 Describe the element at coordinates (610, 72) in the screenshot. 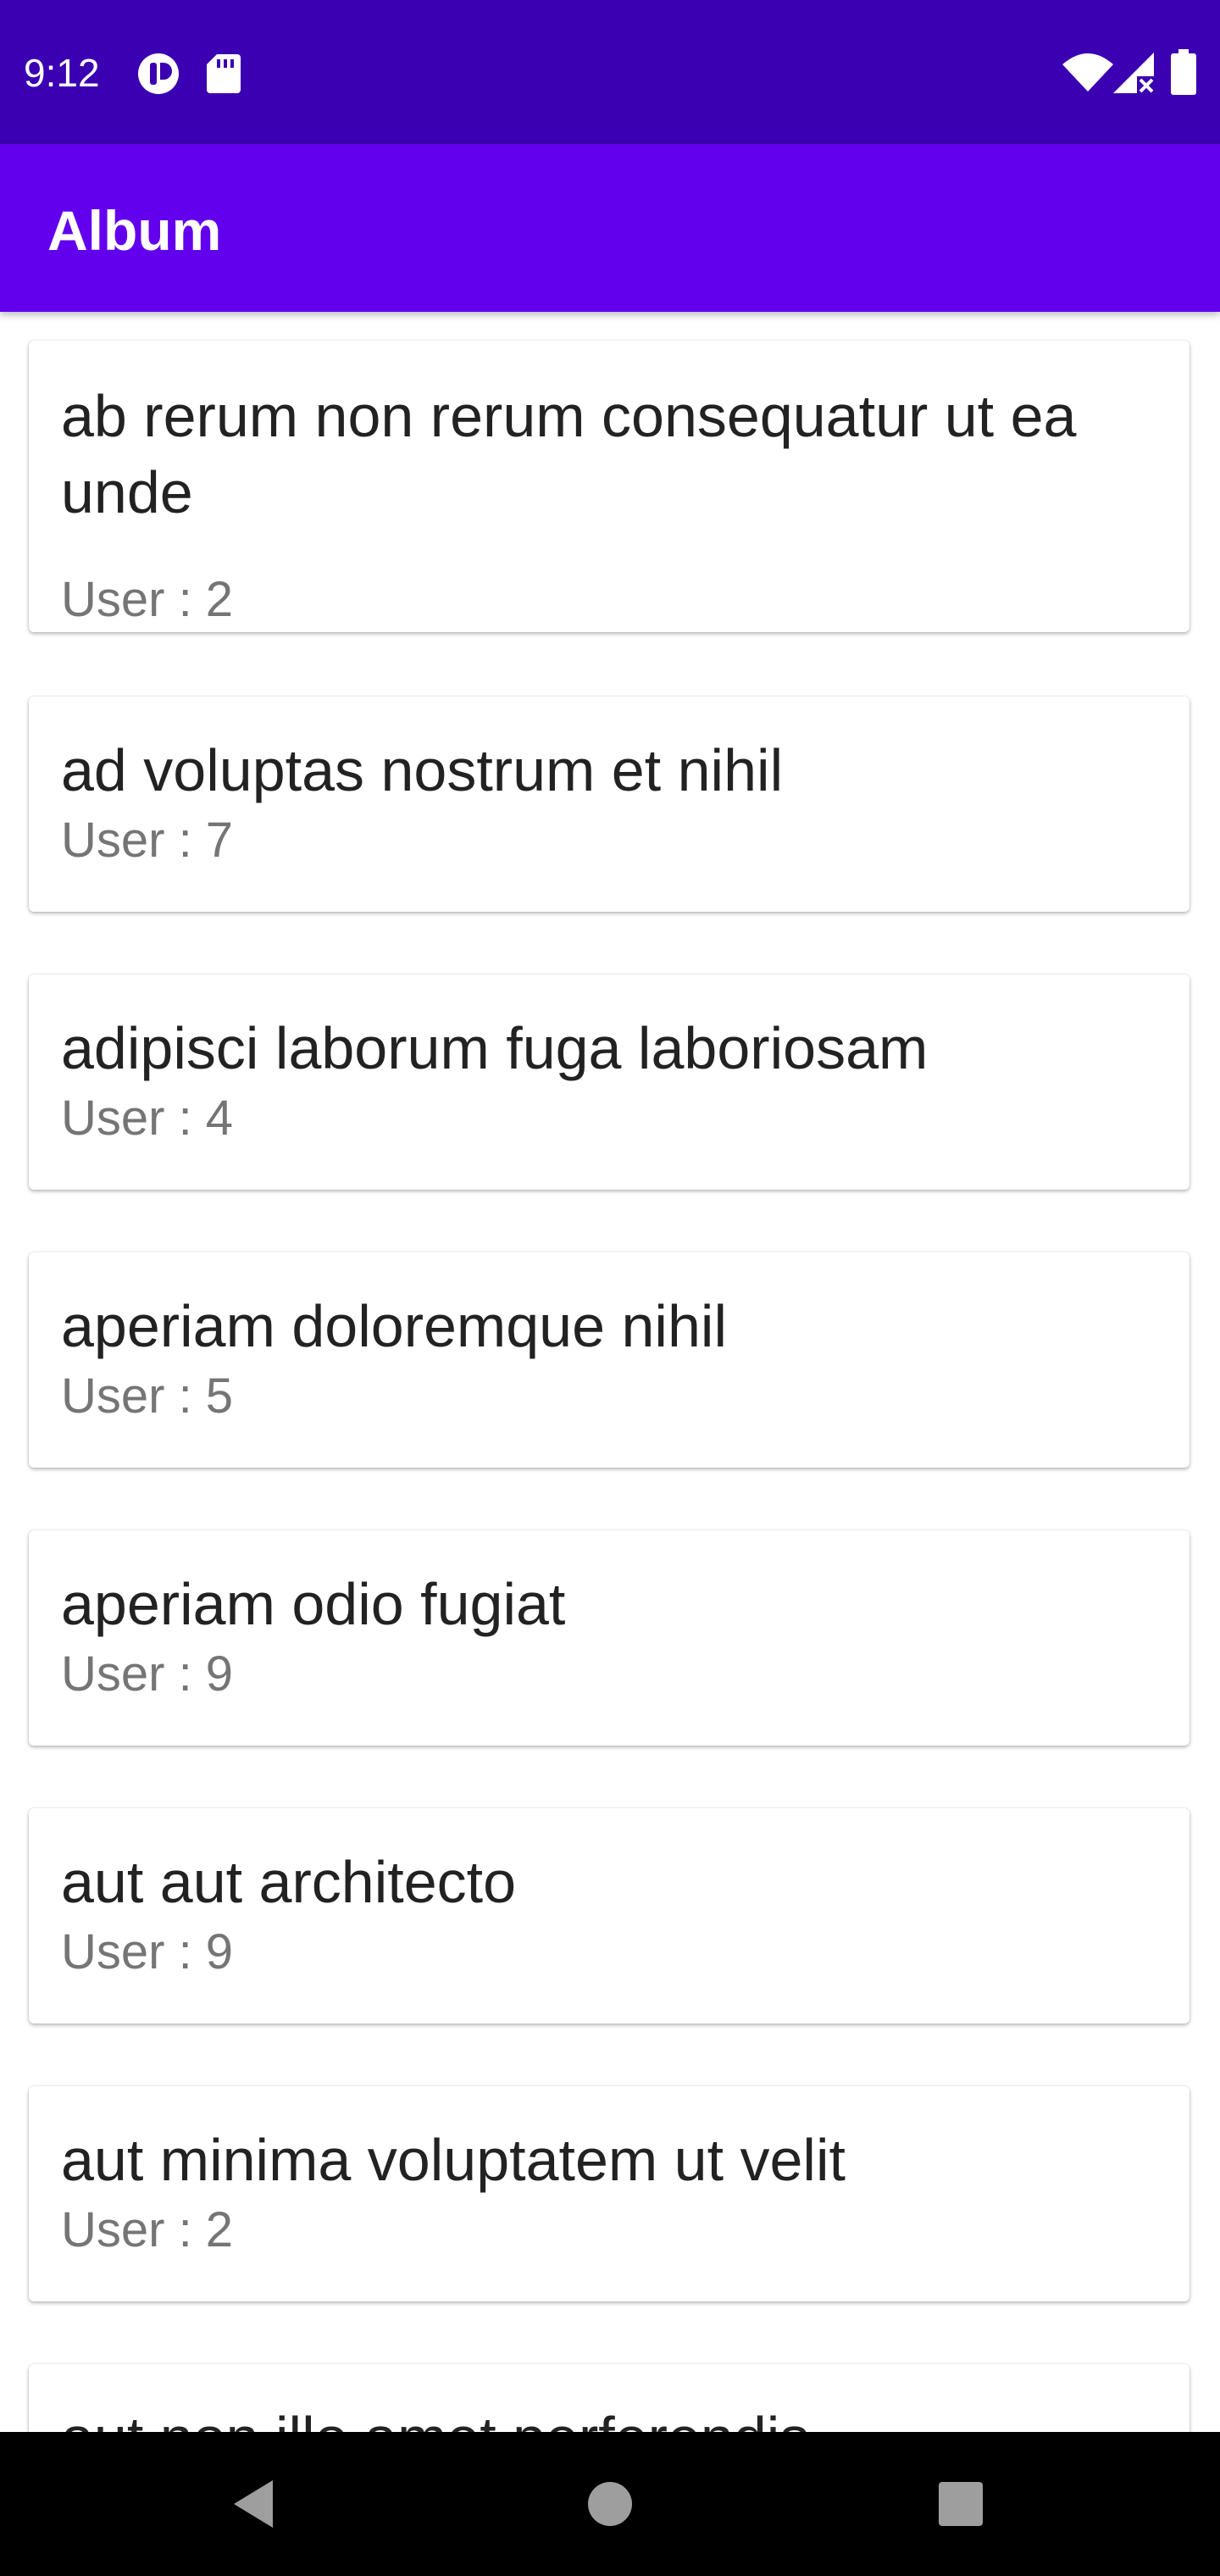

I see `status-bar: 9:12` at that location.